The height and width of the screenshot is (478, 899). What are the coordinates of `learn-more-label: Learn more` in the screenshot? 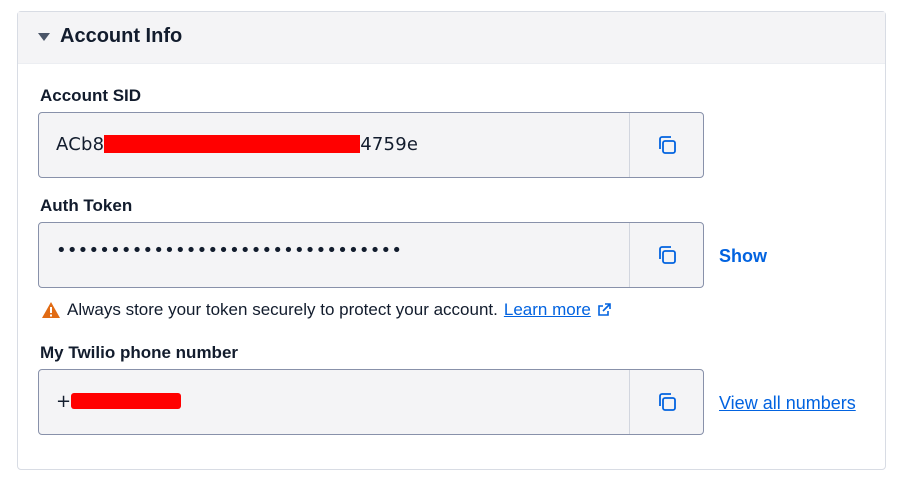 It's located at (547, 309).